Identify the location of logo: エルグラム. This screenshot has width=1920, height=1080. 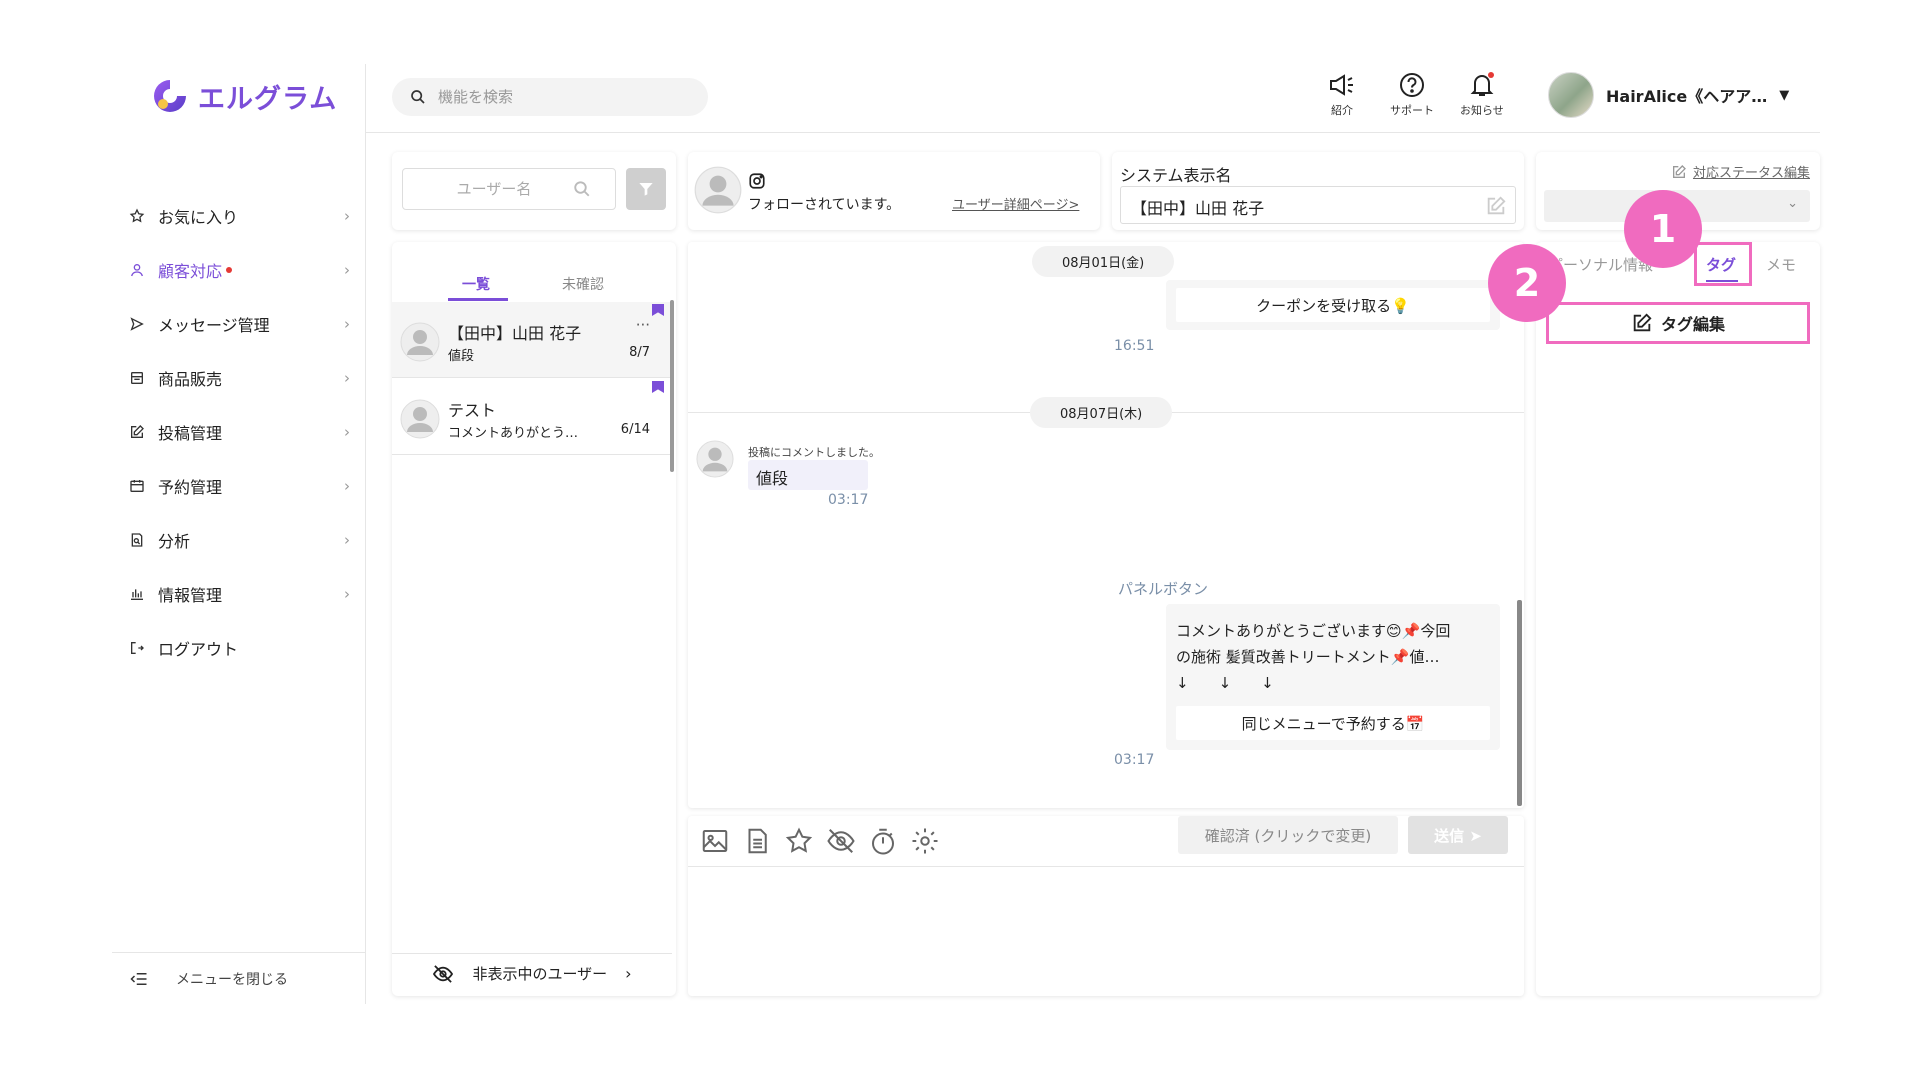
(243, 96).